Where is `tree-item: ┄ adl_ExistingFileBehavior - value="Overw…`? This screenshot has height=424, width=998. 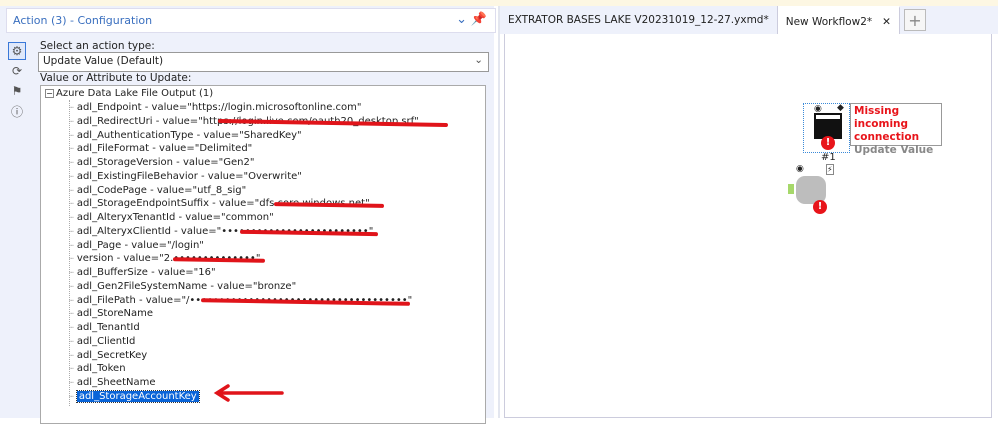 tree-item: ┄ adl_ExistingFileBehavior - value="Overw… is located at coordinates (185, 176).